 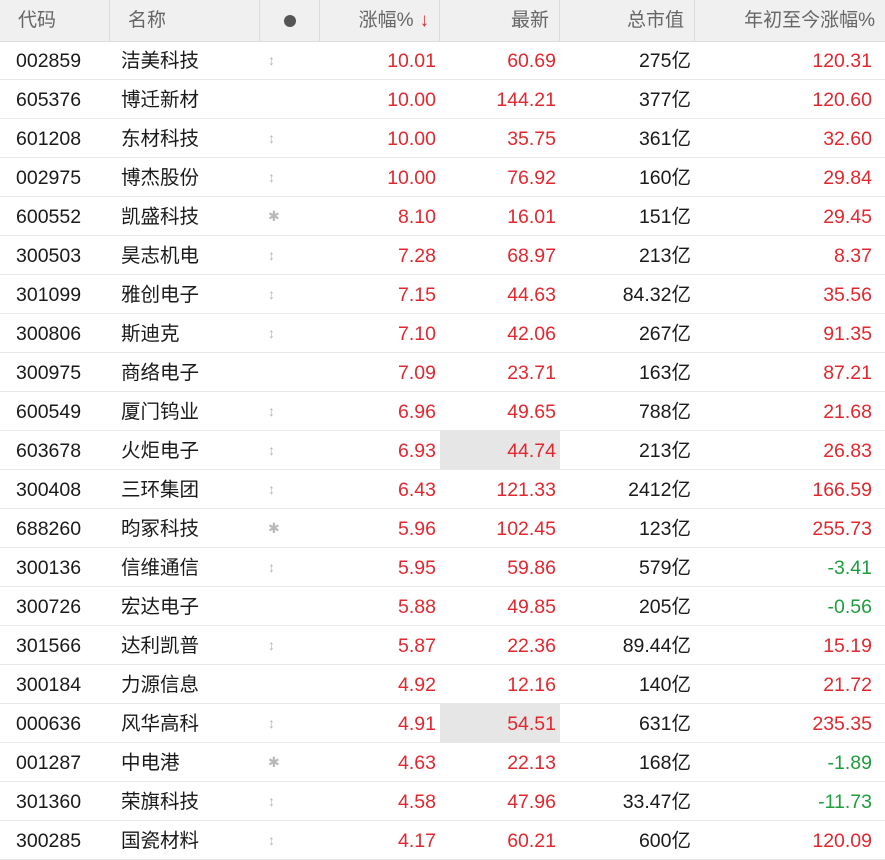 What do you see at coordinates (842, 100) in the screenshot?
I see `ytd-change: 120.60` at bounding box center [842, 100].